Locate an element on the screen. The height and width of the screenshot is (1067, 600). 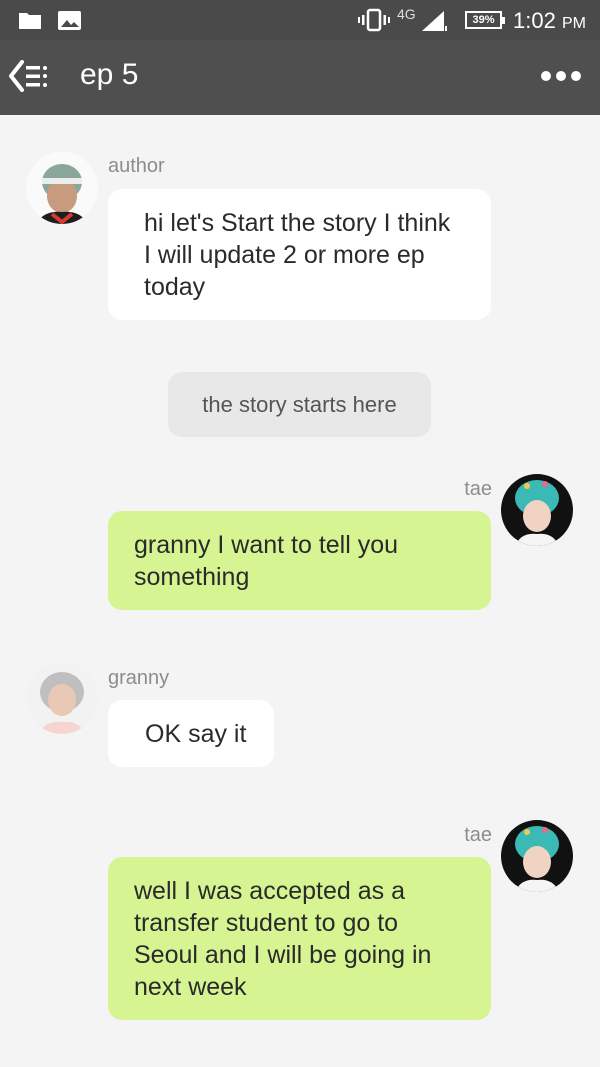
network-type: 4G is located at coordinates (406, 14).